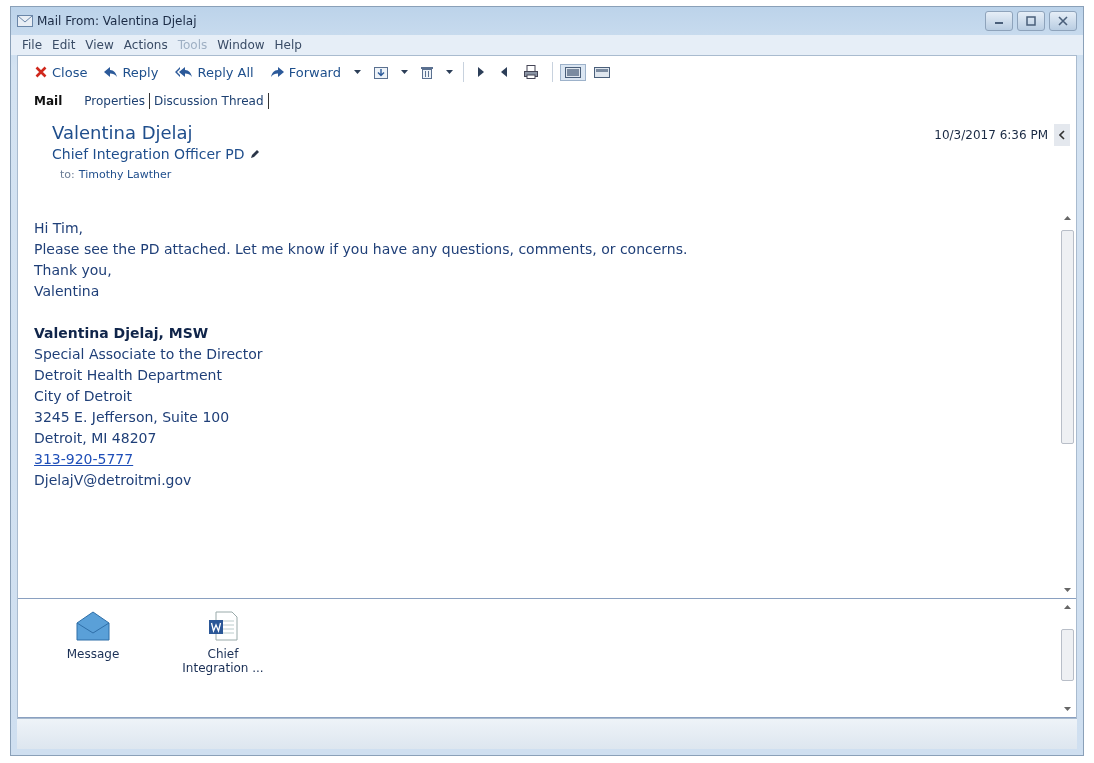 This screenshot has width=1094, height=763. Describe the element at coordinates (93, 654) in the screenshot. I see `attachment-name: Message` at that location.